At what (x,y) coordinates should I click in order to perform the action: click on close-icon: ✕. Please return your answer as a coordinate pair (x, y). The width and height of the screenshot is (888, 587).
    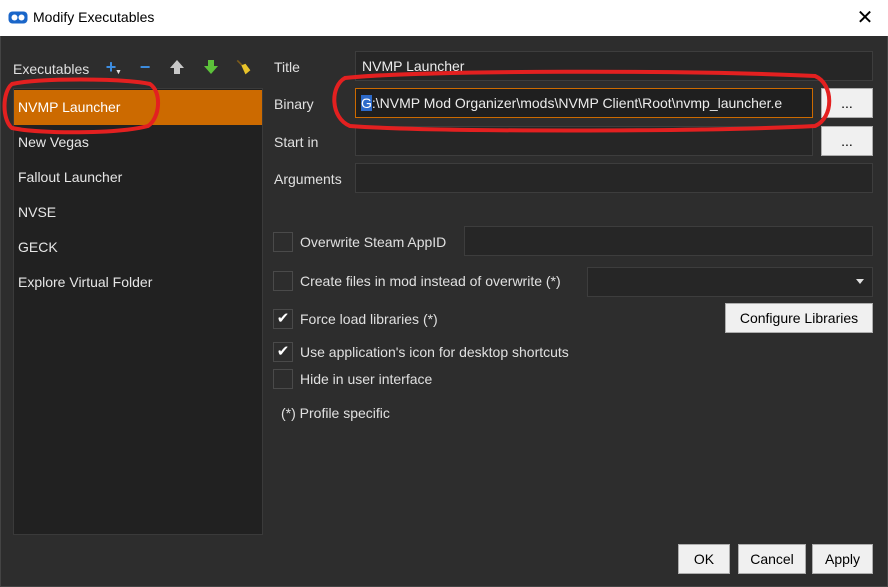
    Looking at the image, I should click on (865, 18).